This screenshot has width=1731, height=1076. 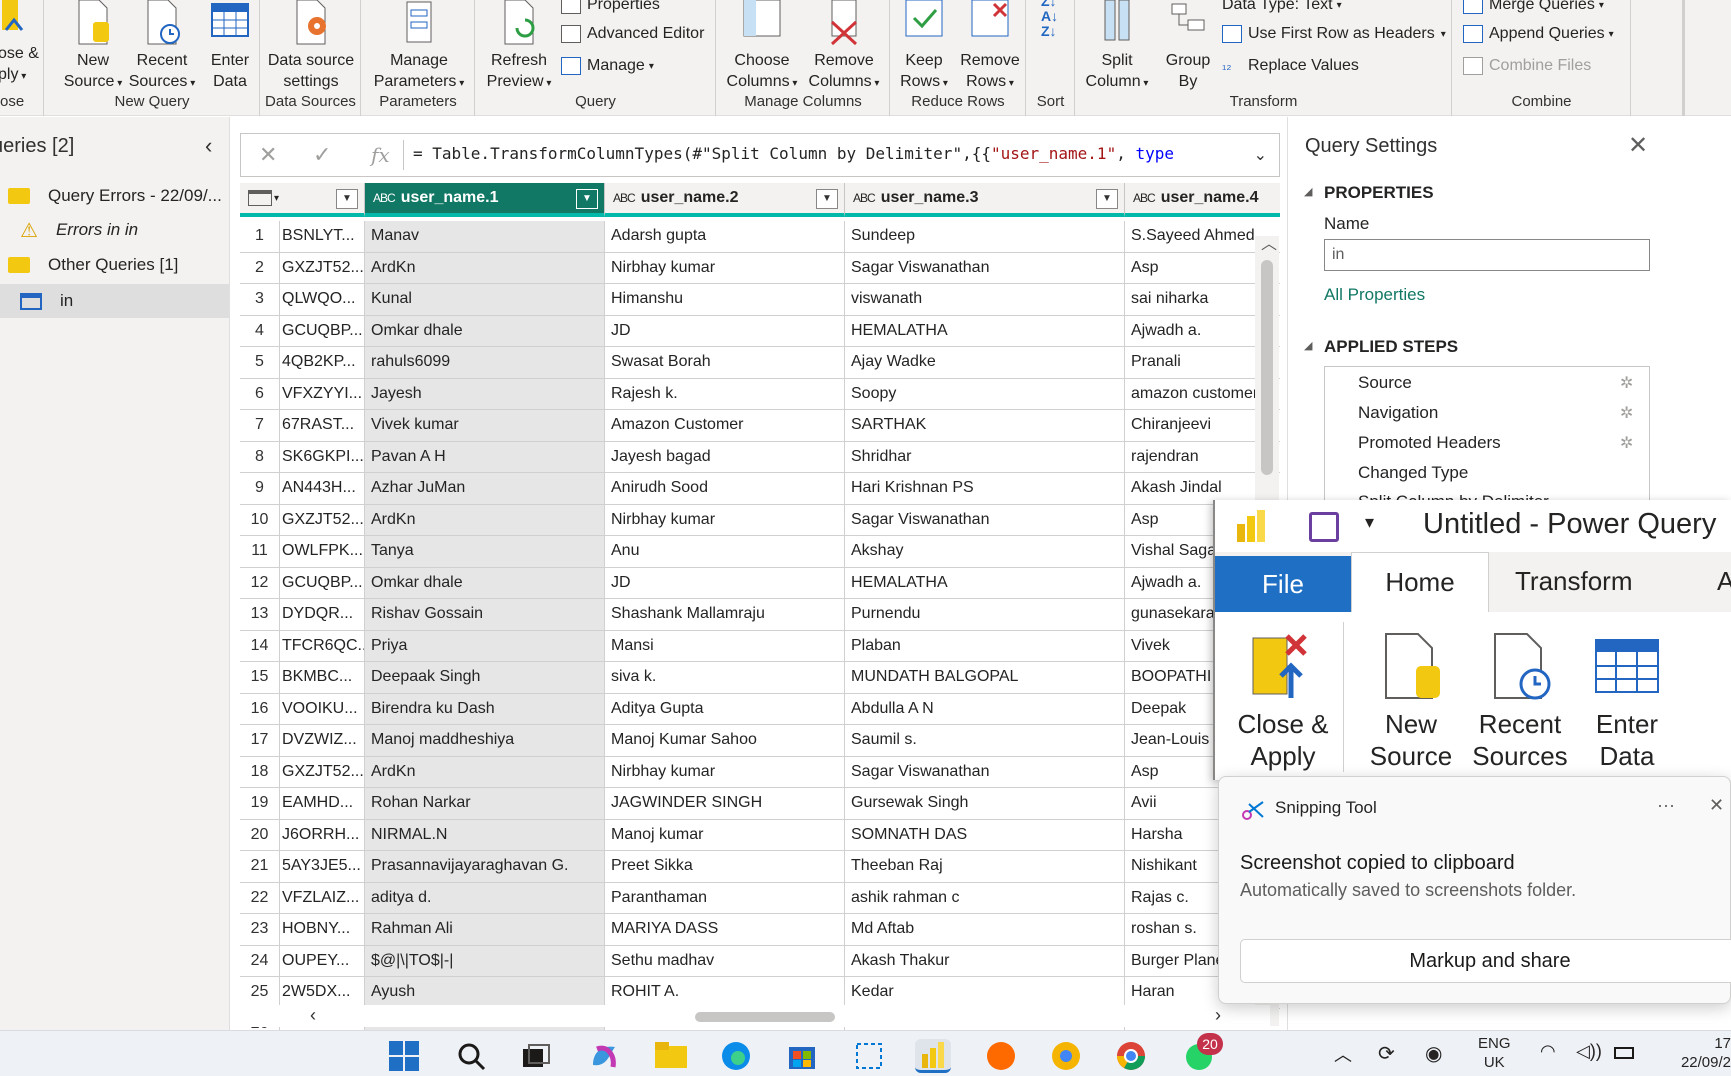 I want to click on remove-columns-button: Remove Columns ▾, so click(x=844, y=47).